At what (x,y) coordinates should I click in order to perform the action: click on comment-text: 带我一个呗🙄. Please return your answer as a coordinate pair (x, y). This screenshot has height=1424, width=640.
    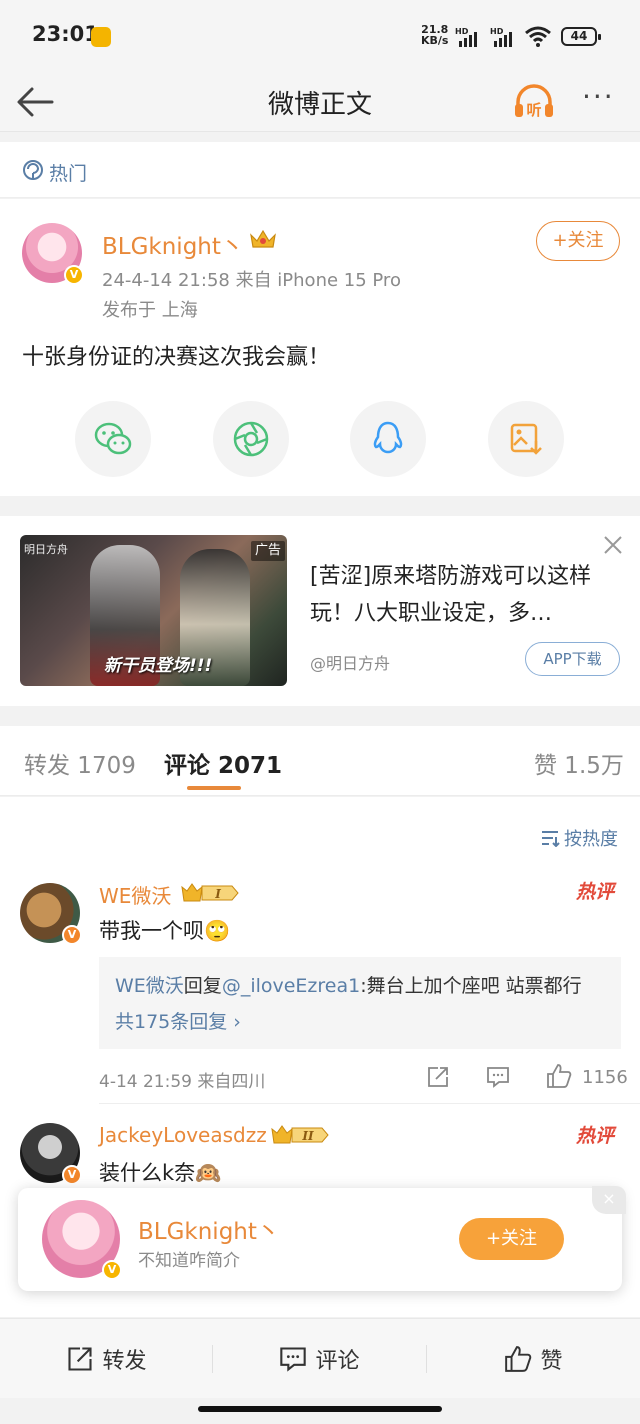
    Looking at the image, I should click on (165, 931).